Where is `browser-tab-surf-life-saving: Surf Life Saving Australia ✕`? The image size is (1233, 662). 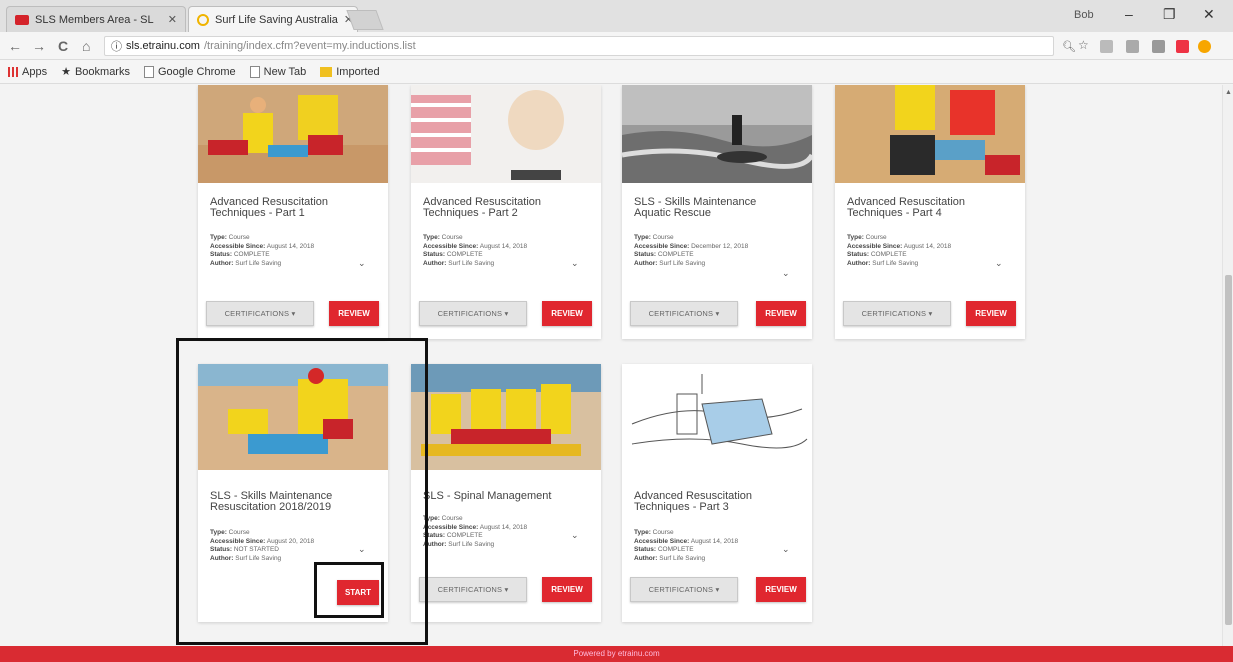 browser-tab-surf-life-saving: Surf Life Saving Australia ✕ is located at coordinates (273, 19).